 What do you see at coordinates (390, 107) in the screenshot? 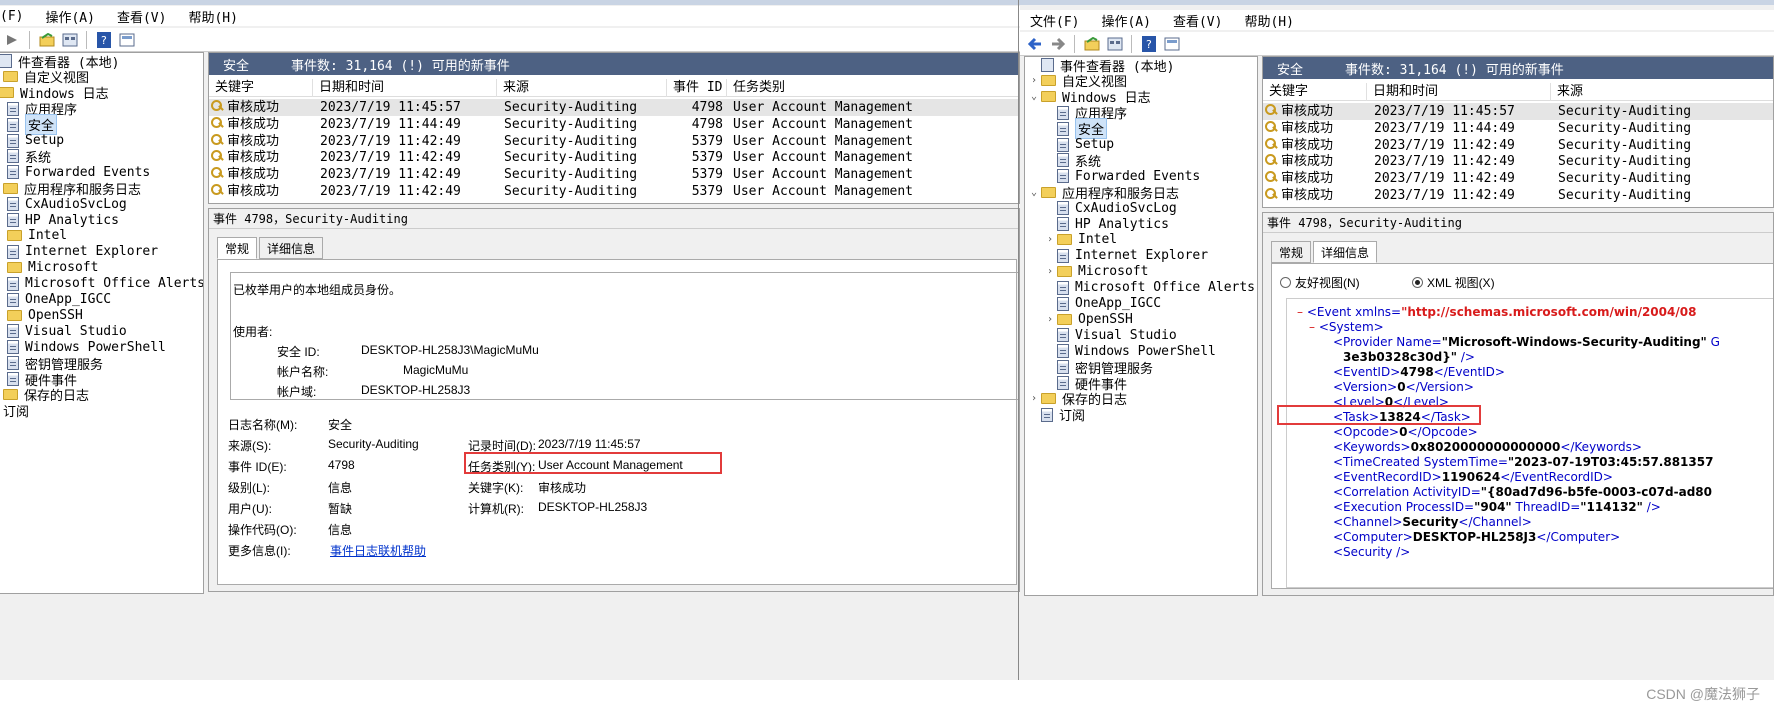
I see `cell-datetime: 2023/7/19 11:45:57` at bounding box center [390, 107].